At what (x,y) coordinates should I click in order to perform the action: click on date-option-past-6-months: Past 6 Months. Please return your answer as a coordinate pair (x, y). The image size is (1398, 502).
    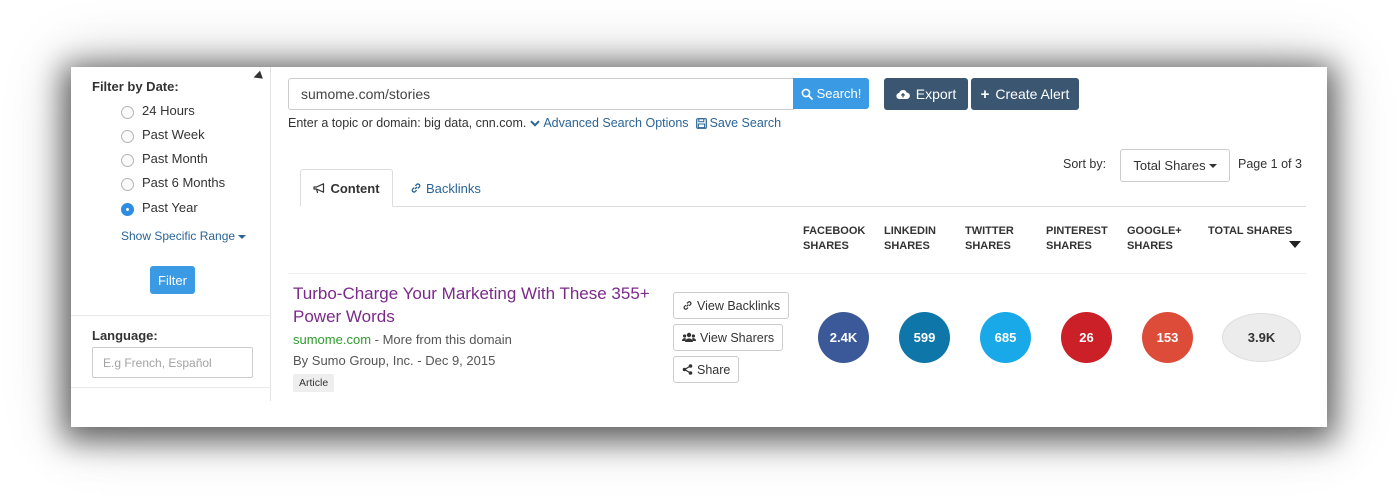
    Looking at the image, I should click on (173, 182).